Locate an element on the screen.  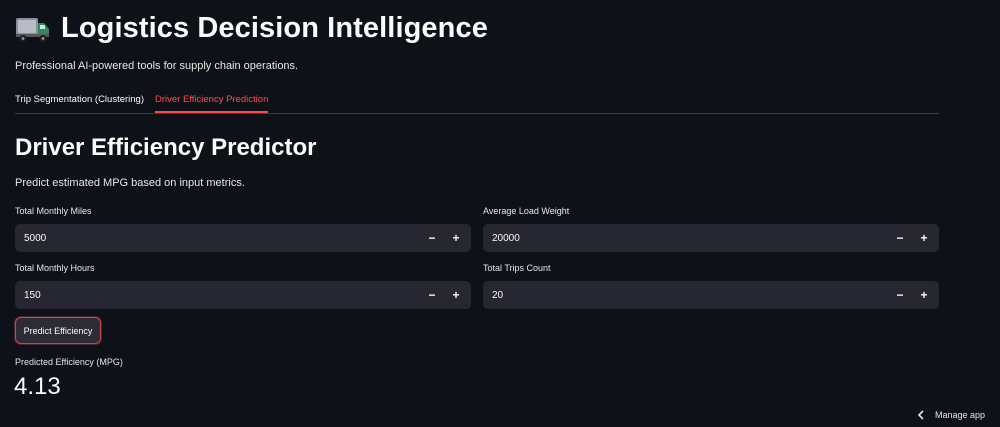
chevron-left-icon is located at coordinates (920, 415).